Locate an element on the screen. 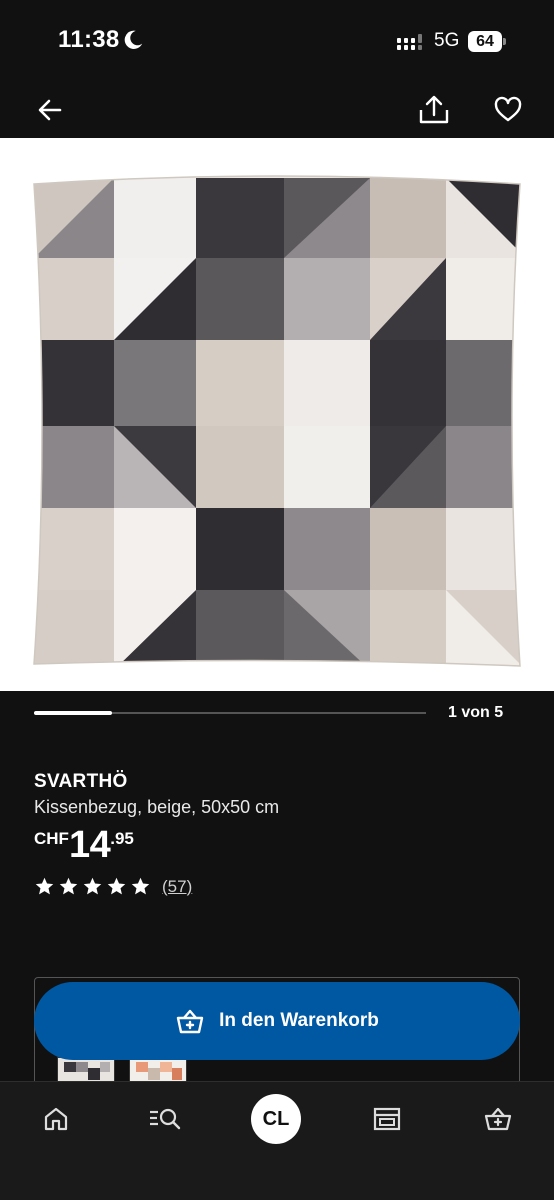 The image size is (554, 1200). tab-stores is located at coordinates (387, 1119).